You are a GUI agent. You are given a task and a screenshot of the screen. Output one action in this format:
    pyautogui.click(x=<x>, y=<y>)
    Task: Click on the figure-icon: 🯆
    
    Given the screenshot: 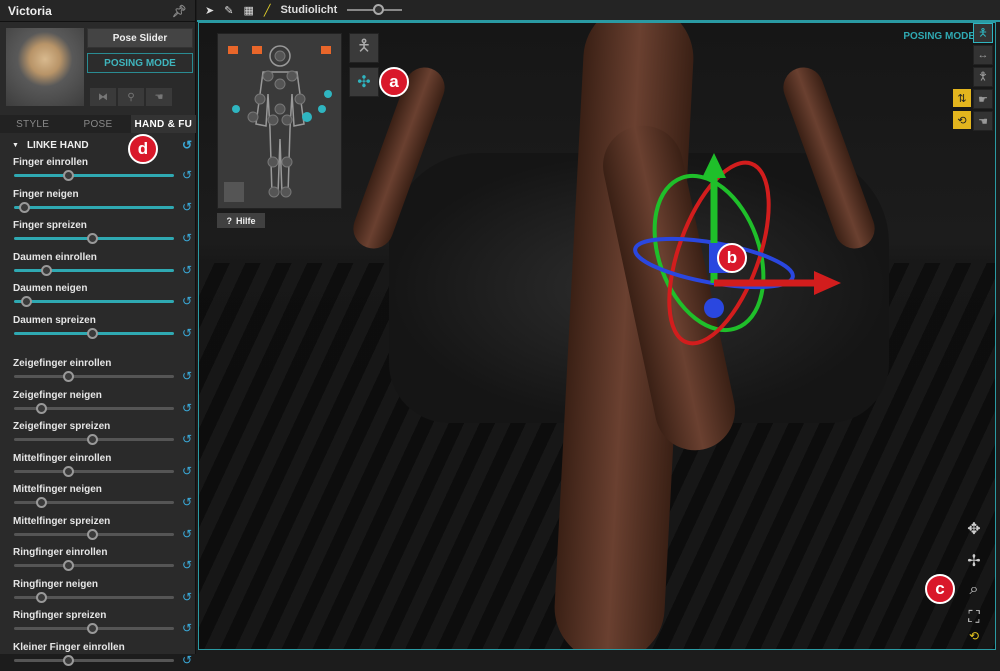 What is the action you would take?
    pyautogui.click(x=983, y=77)
    